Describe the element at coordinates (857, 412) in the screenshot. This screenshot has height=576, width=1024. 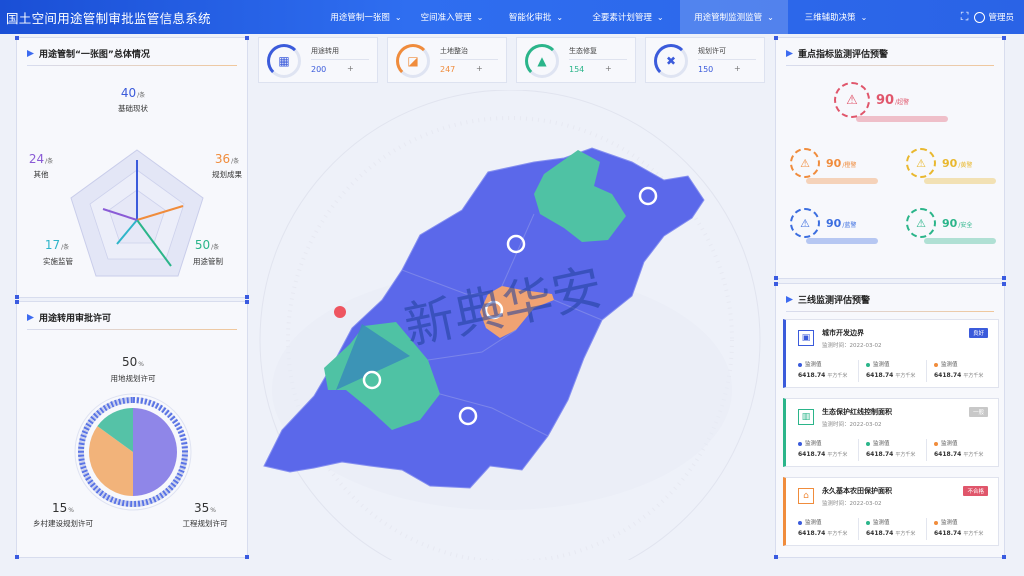
I see `card-name: 生态保护红线控制面积` at that location.